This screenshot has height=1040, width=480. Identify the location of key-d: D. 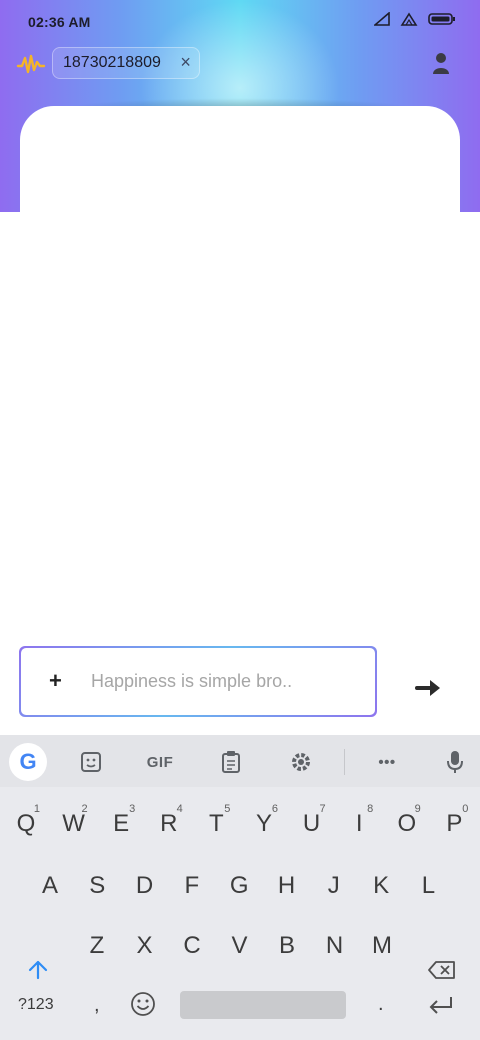
(145, 886).